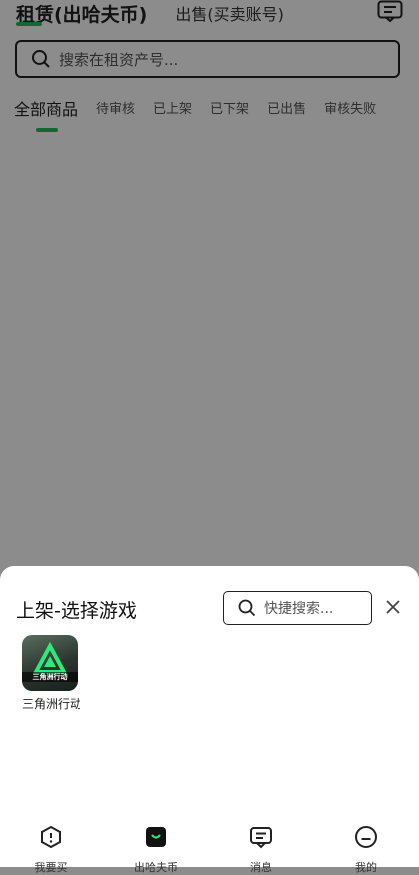 Image resolution: width=419 pixels, height=875 pixels. I want to click on nav-sell-label: 出哈夫币, so click(156, 867).